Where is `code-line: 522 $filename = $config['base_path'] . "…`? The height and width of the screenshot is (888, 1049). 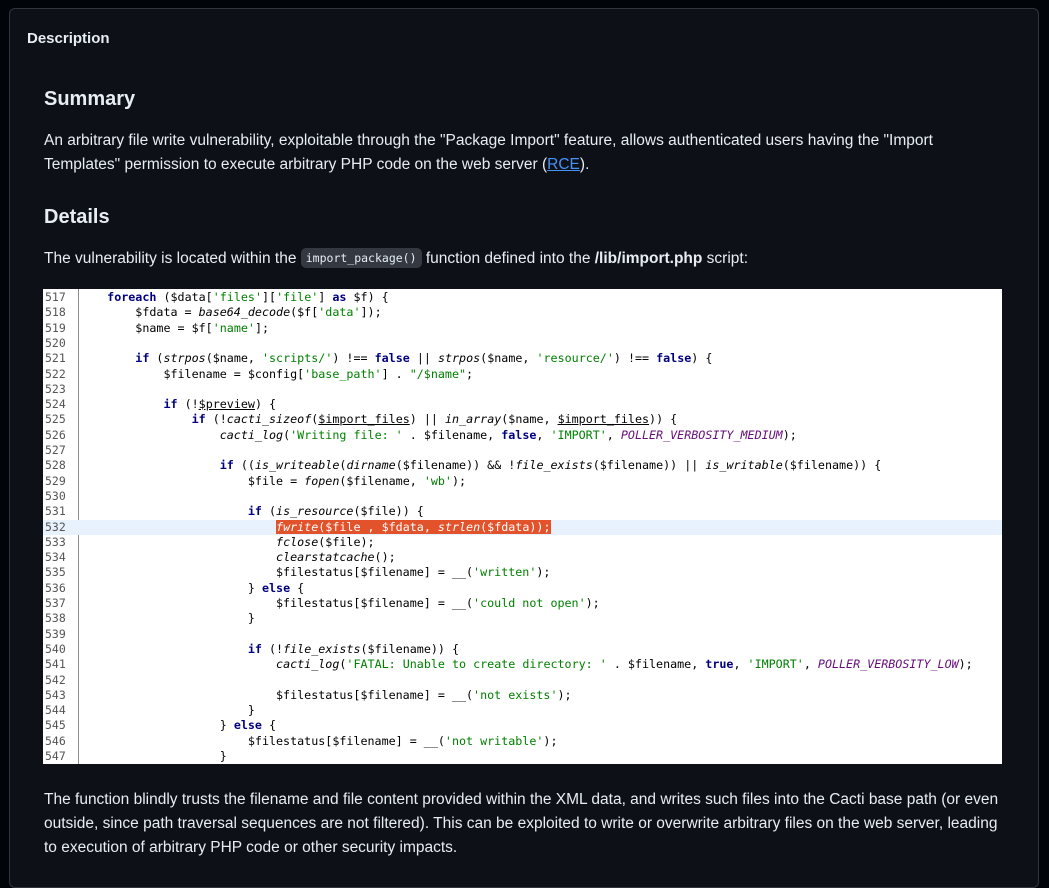 code-line: 522 $filename = $config['base_path'] . "… is located at coordinates (522, 374).